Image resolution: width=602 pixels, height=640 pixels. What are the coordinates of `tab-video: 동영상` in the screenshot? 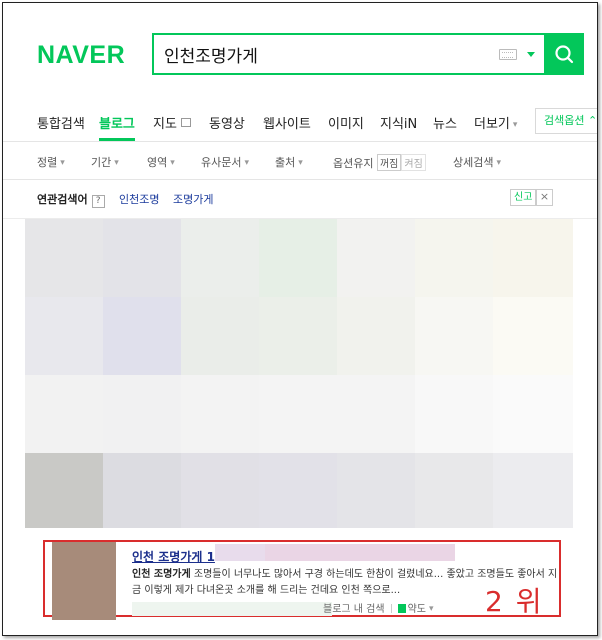 It's located at (227, 122).